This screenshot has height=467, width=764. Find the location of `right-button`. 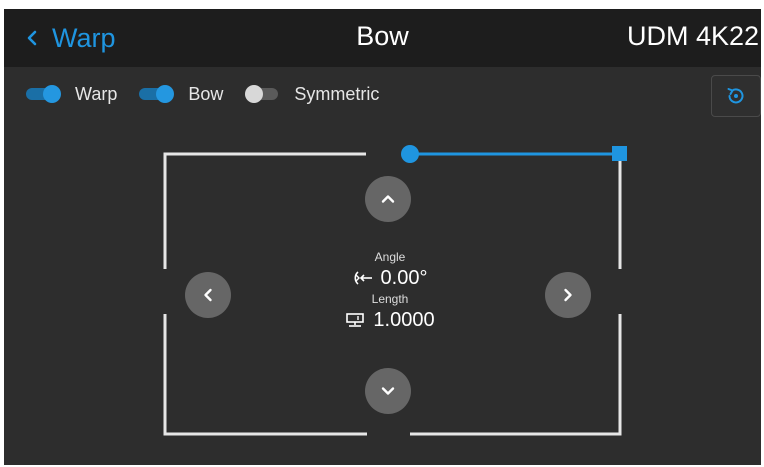

right-button is located at coordinates (568, 295).